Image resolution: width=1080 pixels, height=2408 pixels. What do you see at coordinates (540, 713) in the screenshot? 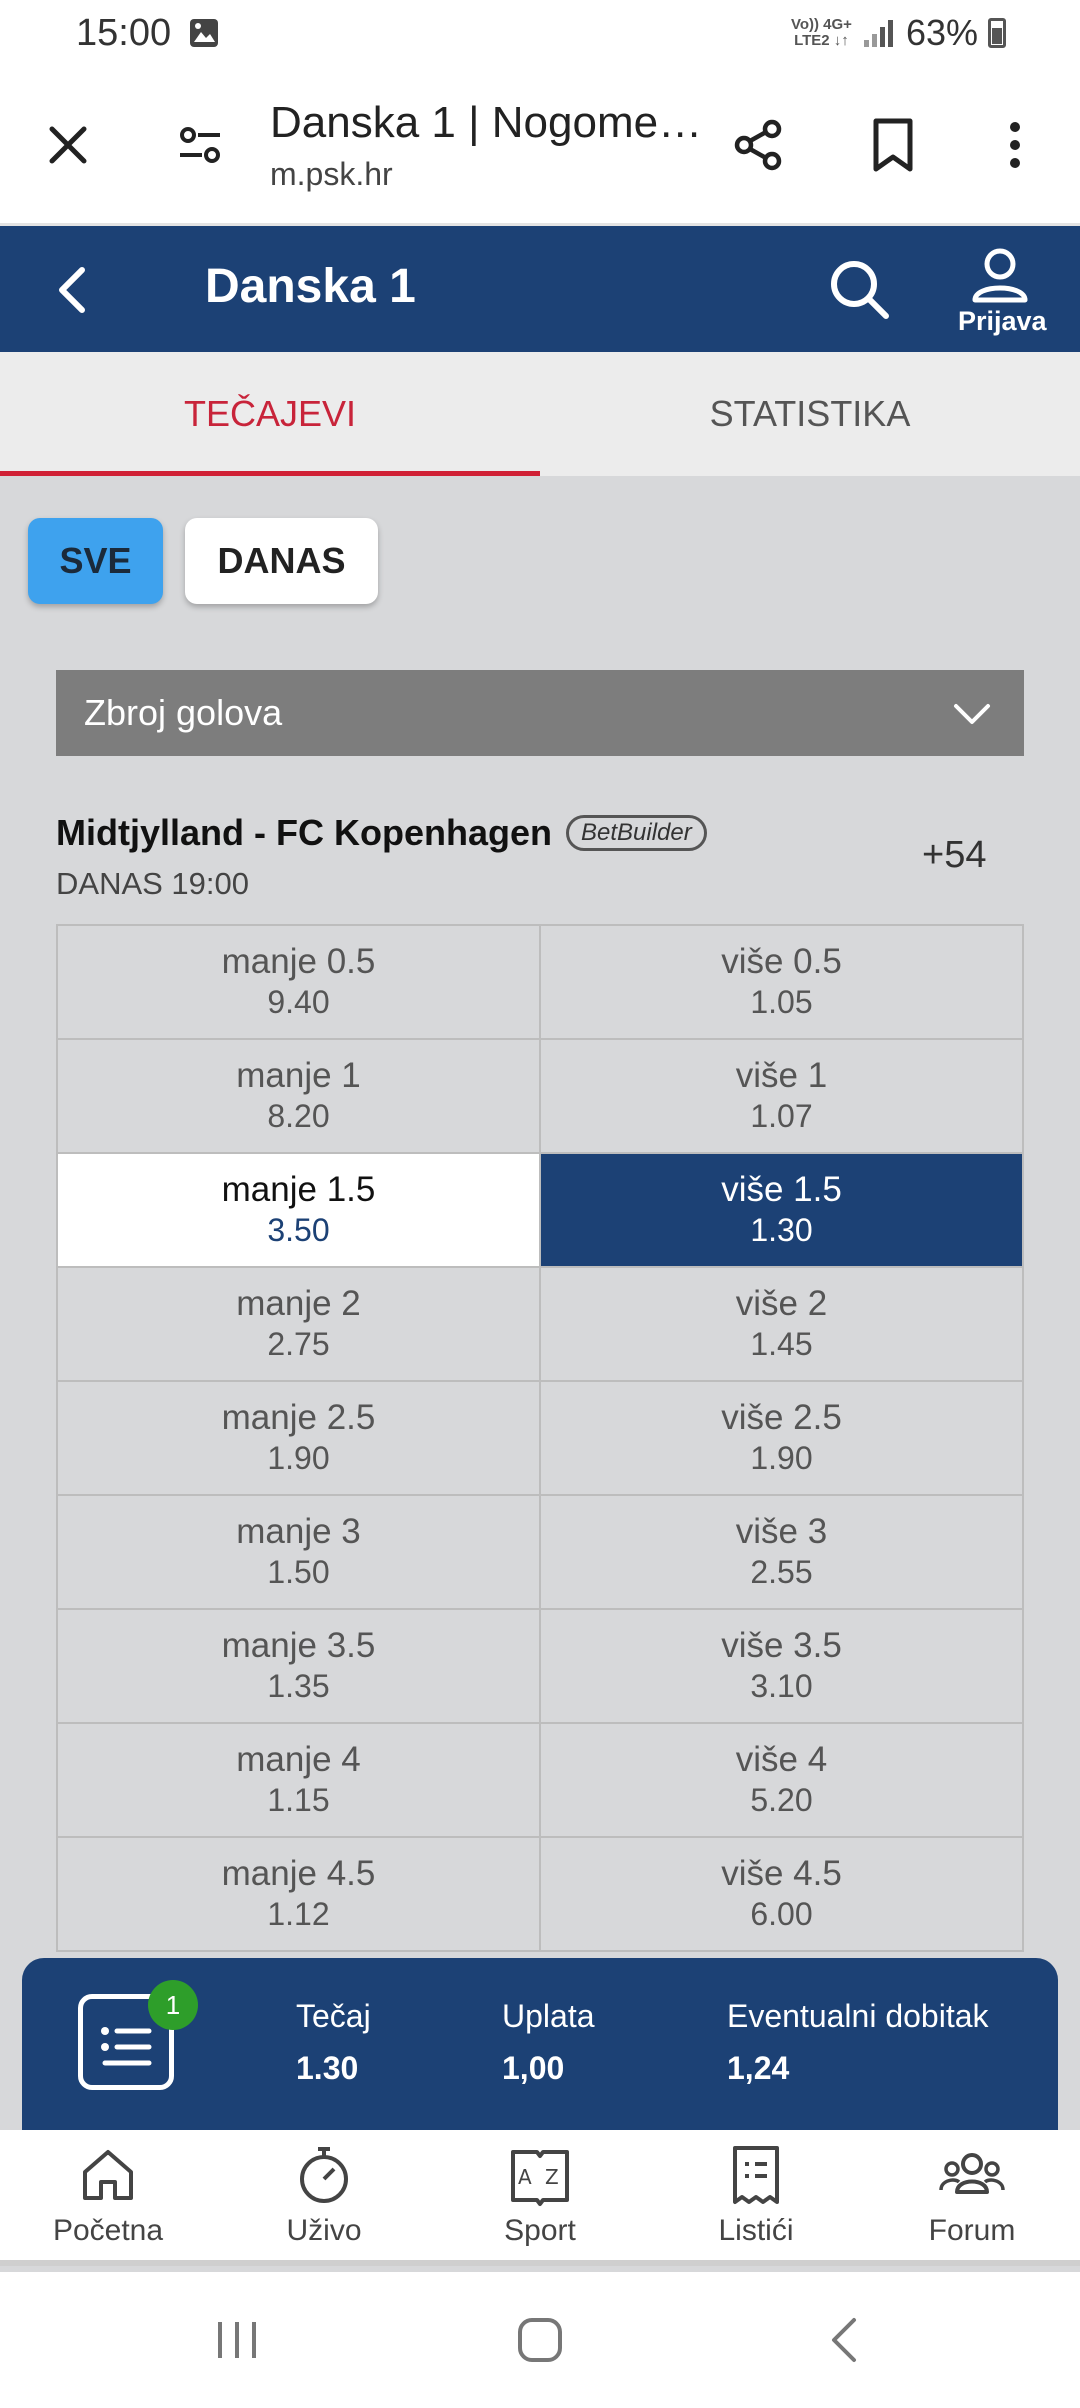
I see `market-dropdown: Zbroj golova` at bounding box center [540, 713].